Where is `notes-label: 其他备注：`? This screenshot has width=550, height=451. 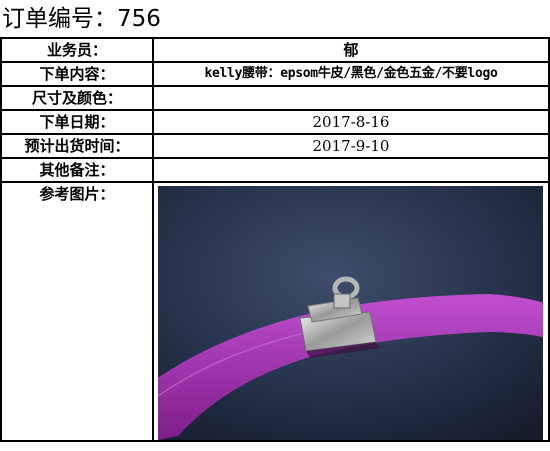
notes-label: 其他备注： is located at coordinates (77, 170).